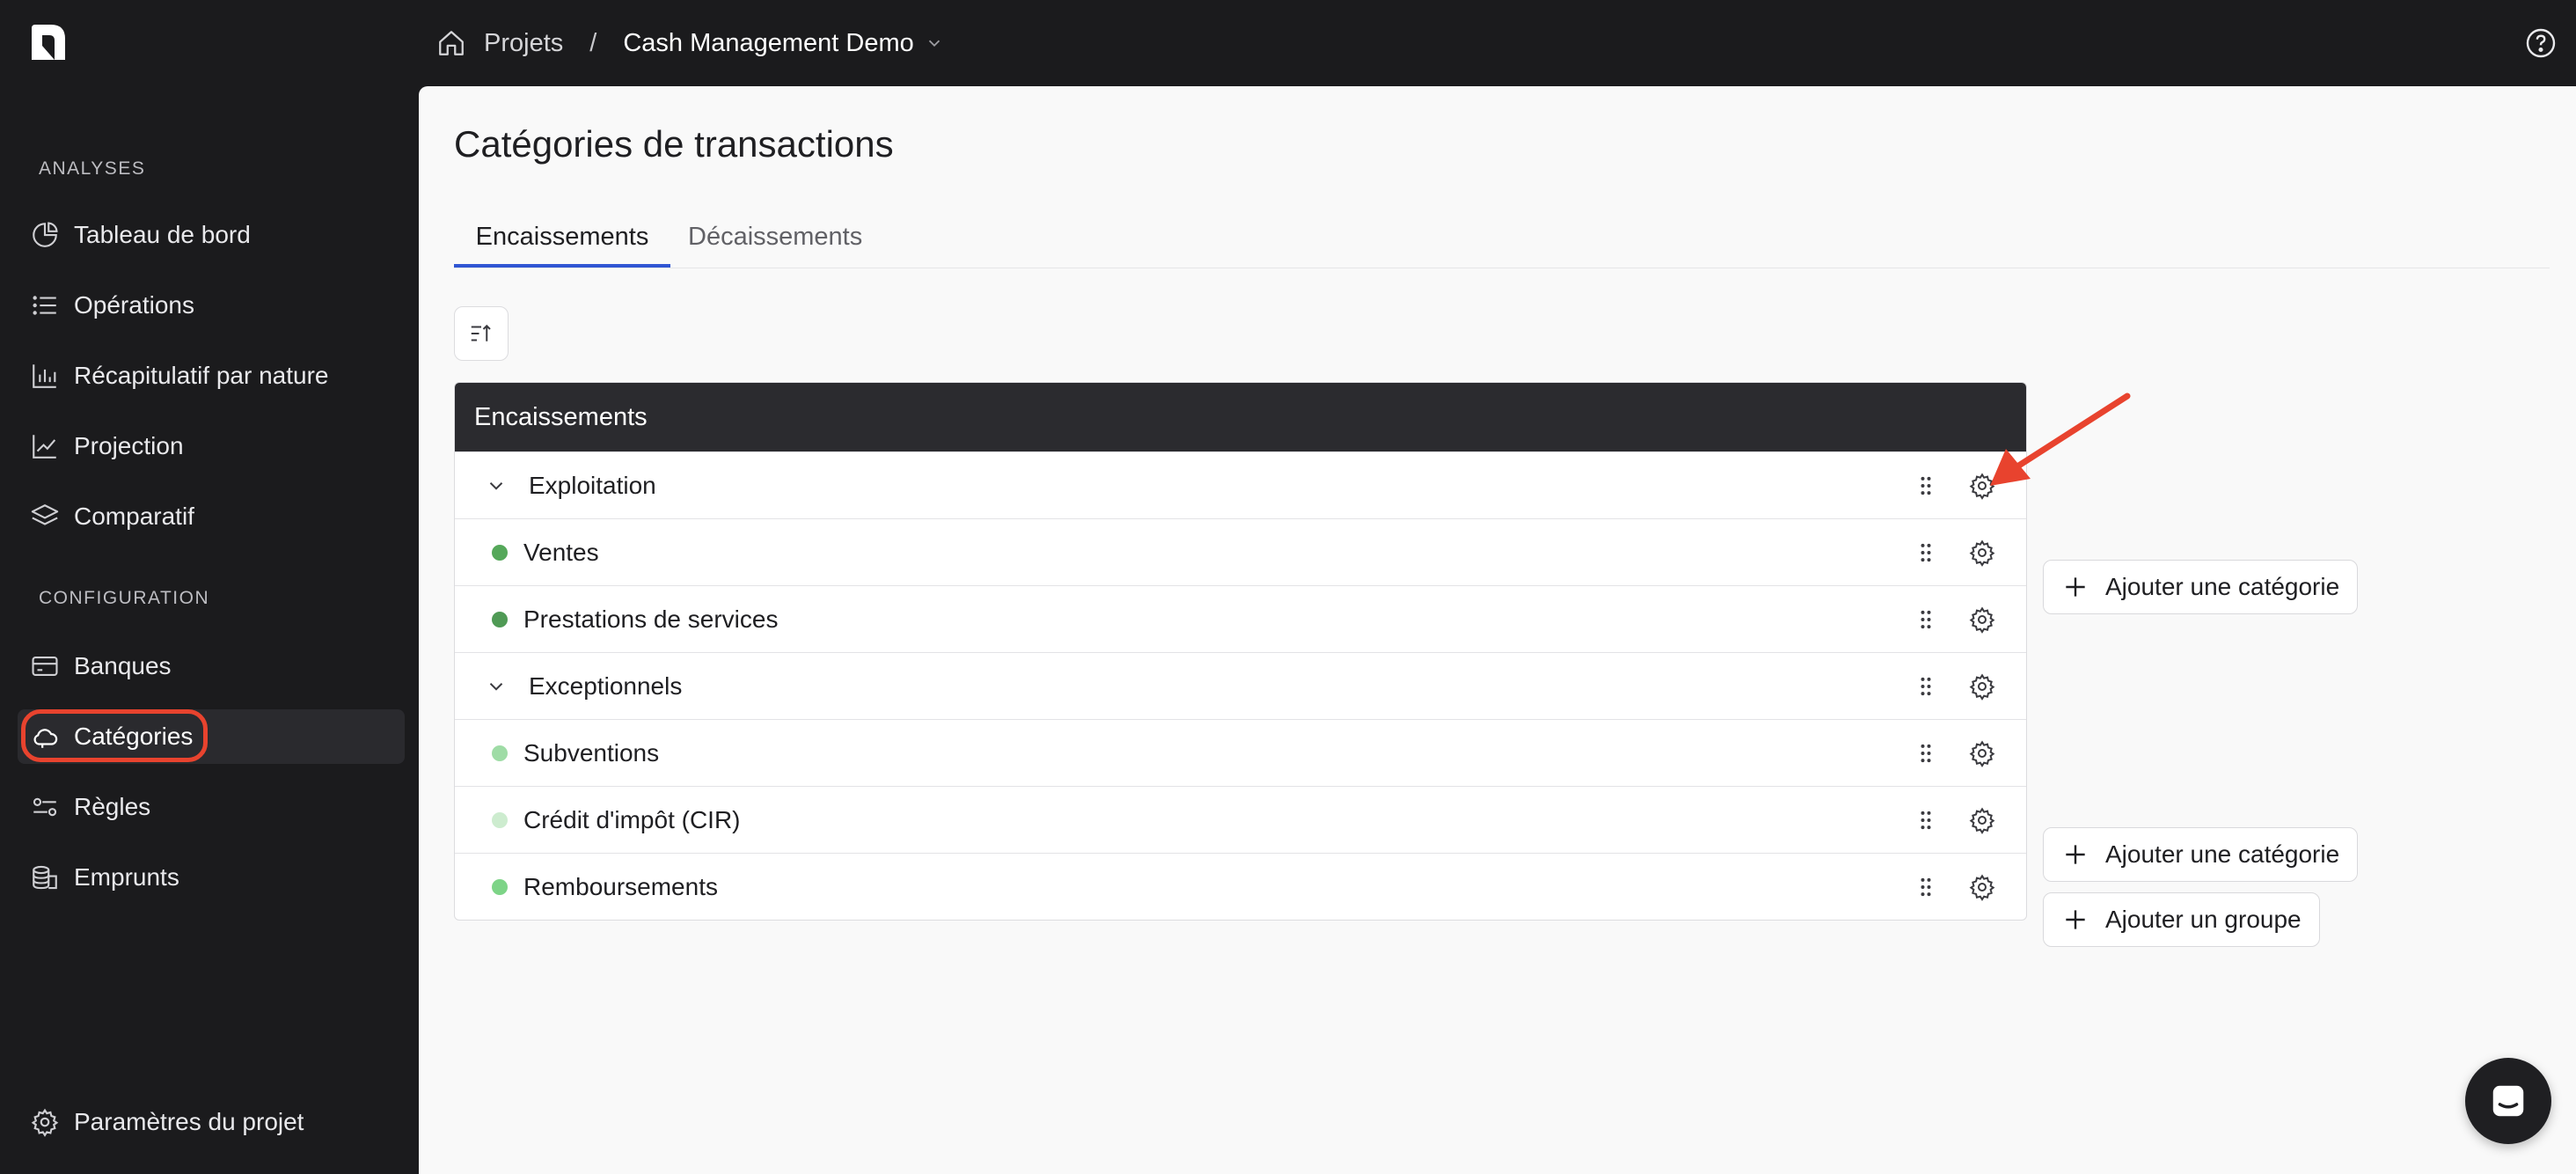  I want to click on coins-icon, so click(45, 877).